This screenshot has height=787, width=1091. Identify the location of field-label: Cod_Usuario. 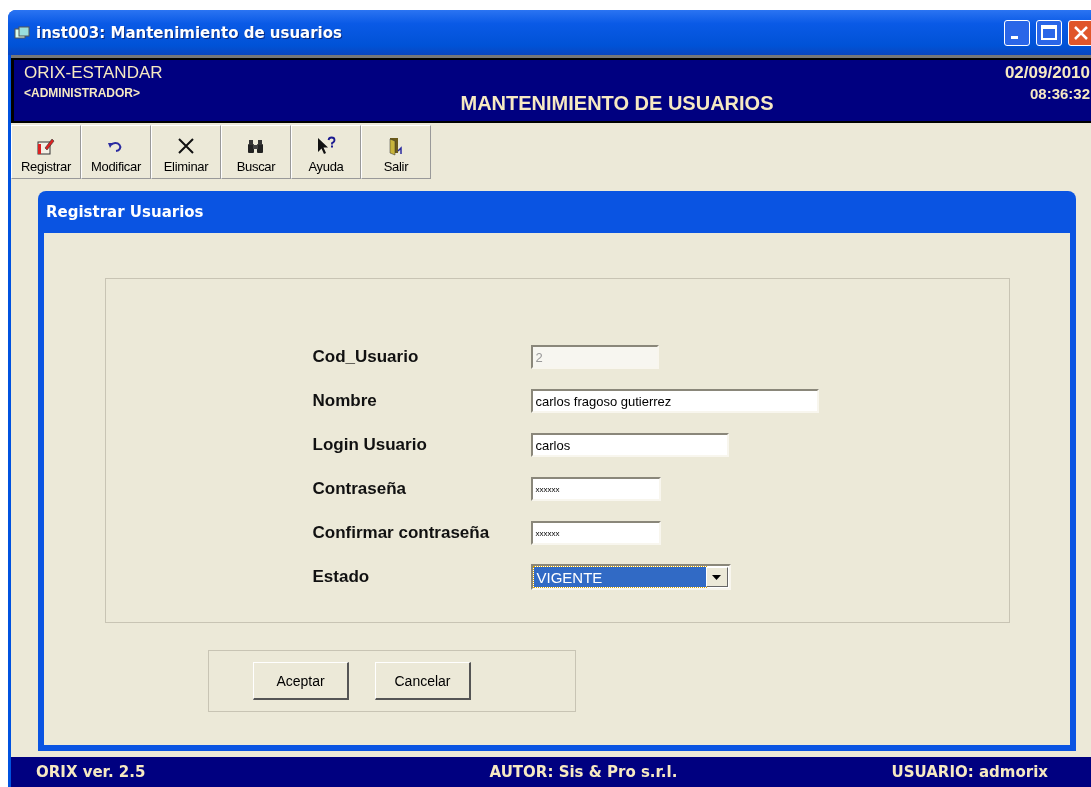
(366, 357).